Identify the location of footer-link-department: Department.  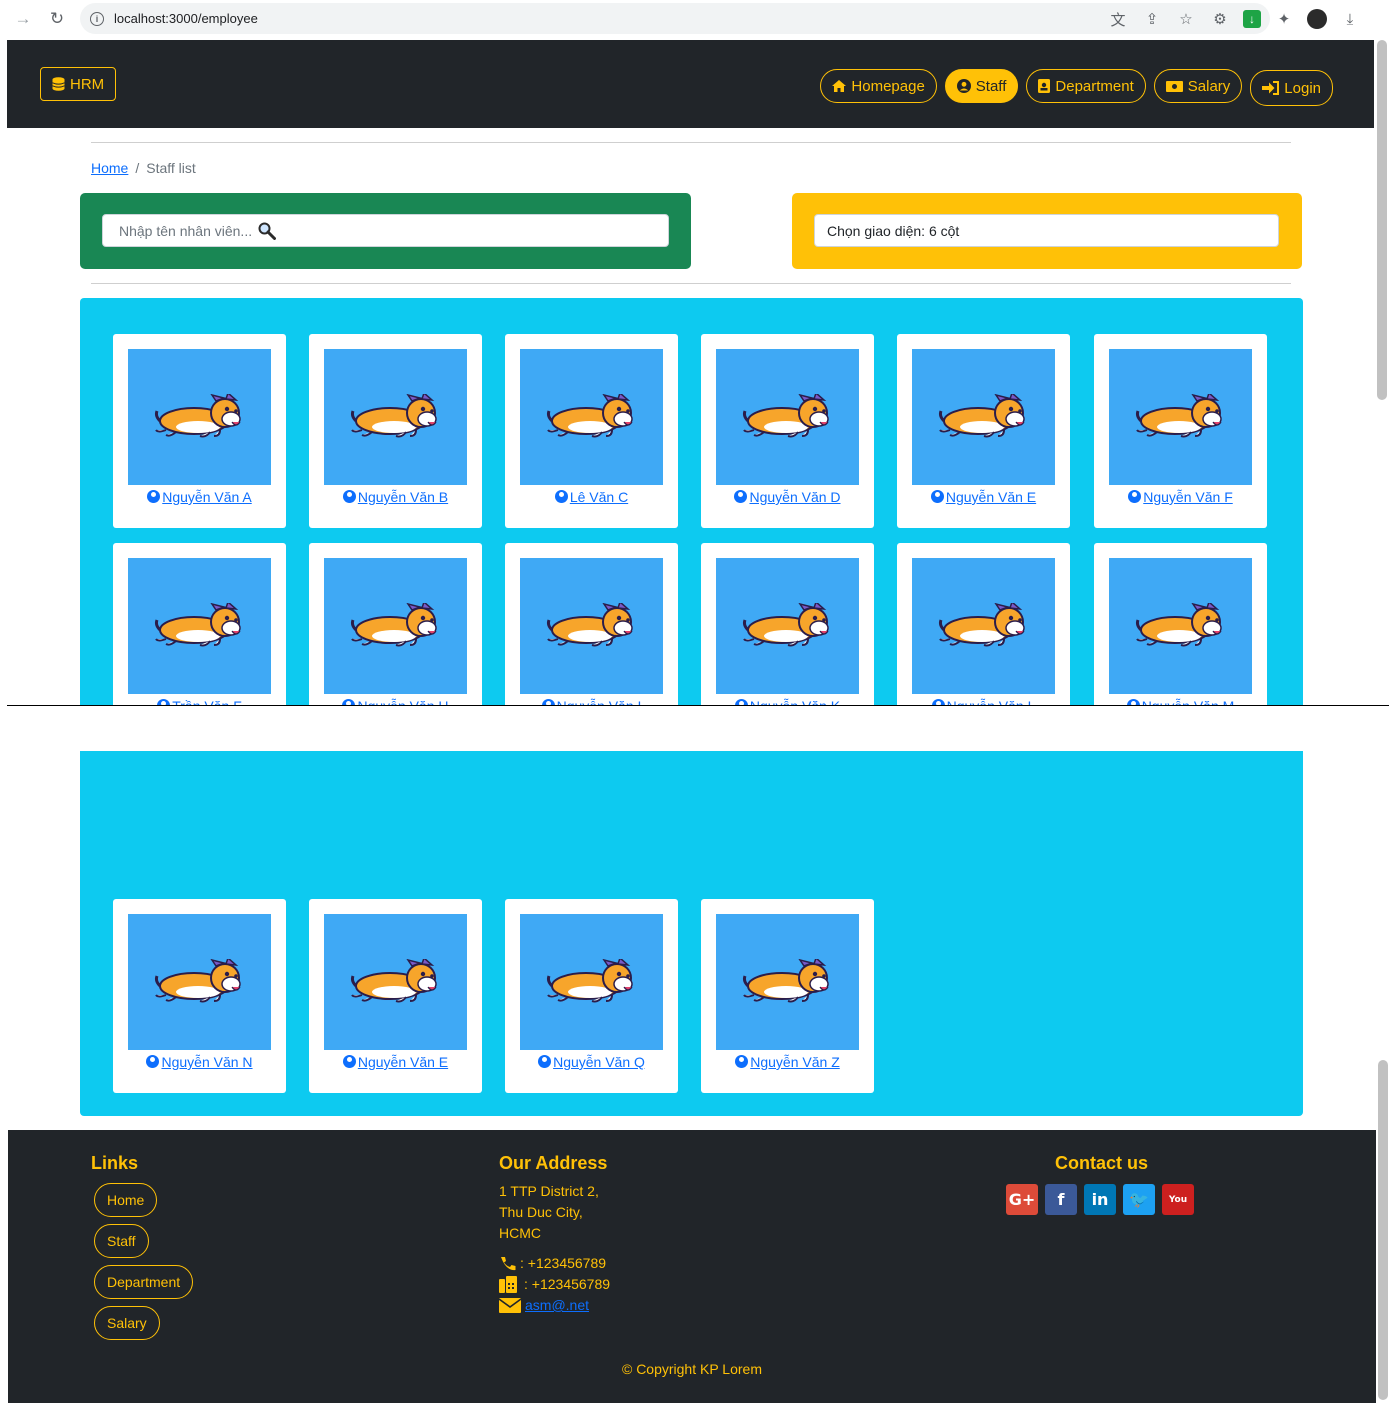
(144, 1282).